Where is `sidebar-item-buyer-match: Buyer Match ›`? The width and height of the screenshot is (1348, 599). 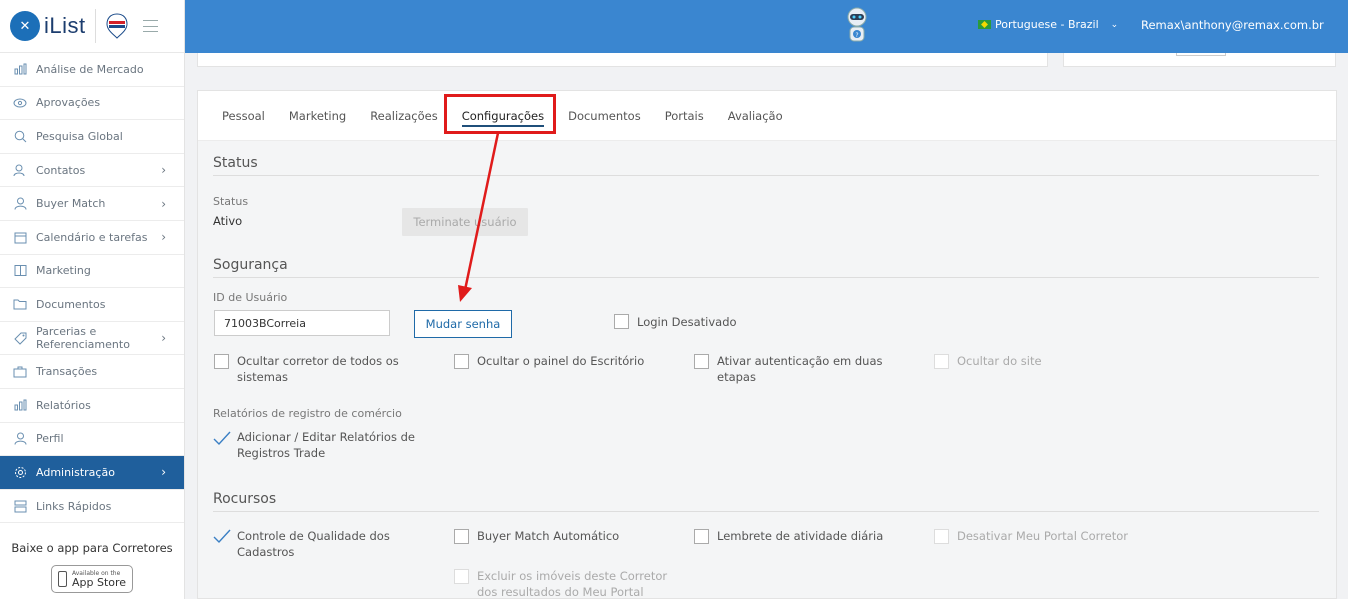 sidebar-item-buyer-match: Buyer Match › is located at coordinates (92, 204).